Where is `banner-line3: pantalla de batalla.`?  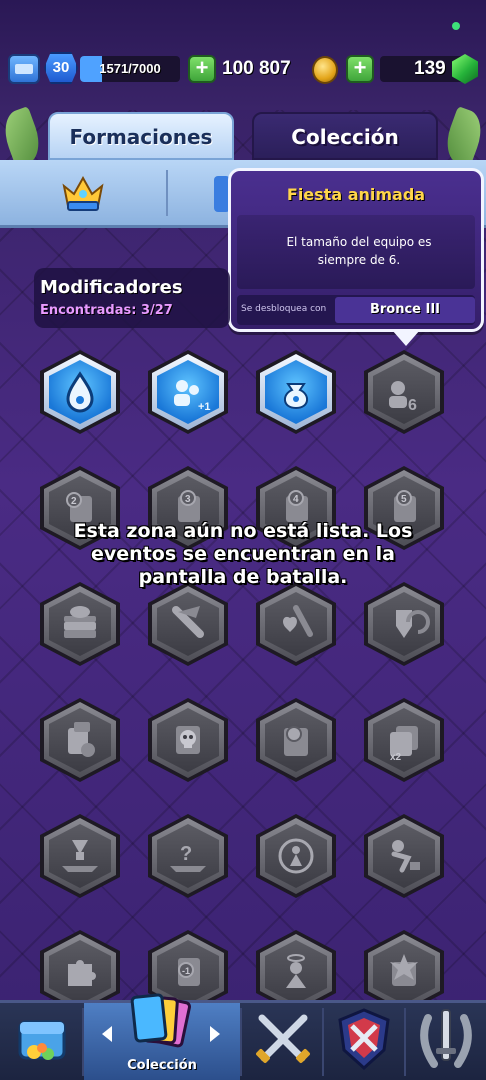
banner-line3: pantalla de batalla. is located at coordinates (243, 577).